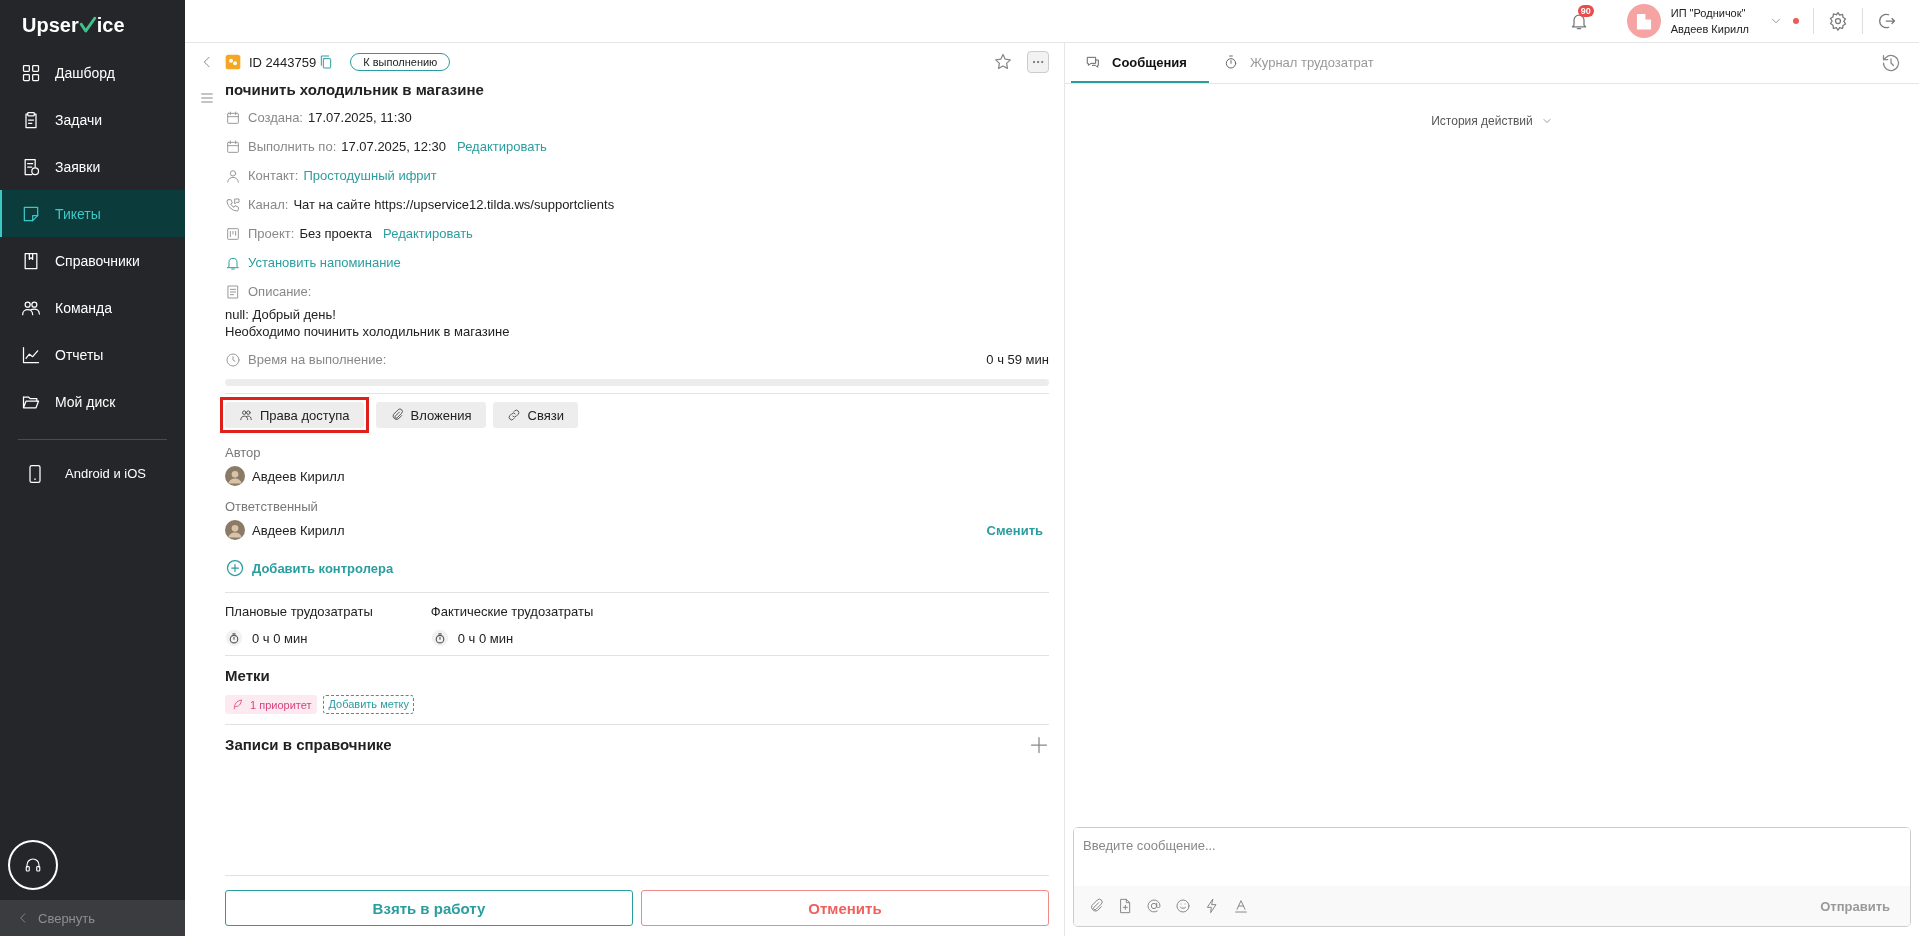 This screenshot has height=936, width=1919. I want to click on plus-circle-icon, so click(235, 568).